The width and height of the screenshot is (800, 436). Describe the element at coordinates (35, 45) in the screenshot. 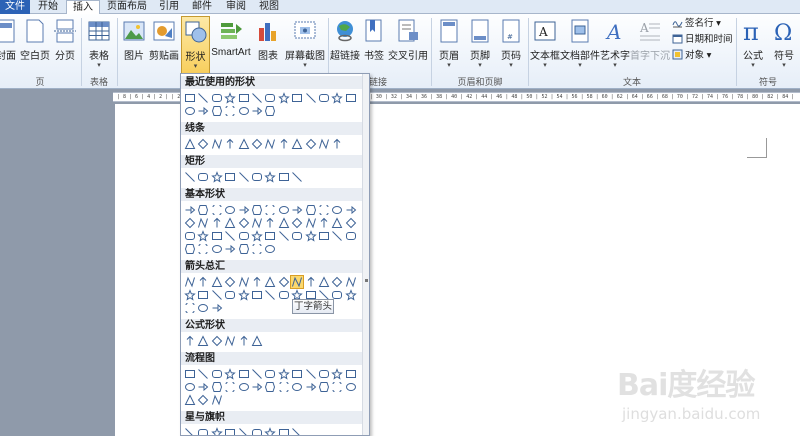

I see `blank-page-button: 空白页` at that location.